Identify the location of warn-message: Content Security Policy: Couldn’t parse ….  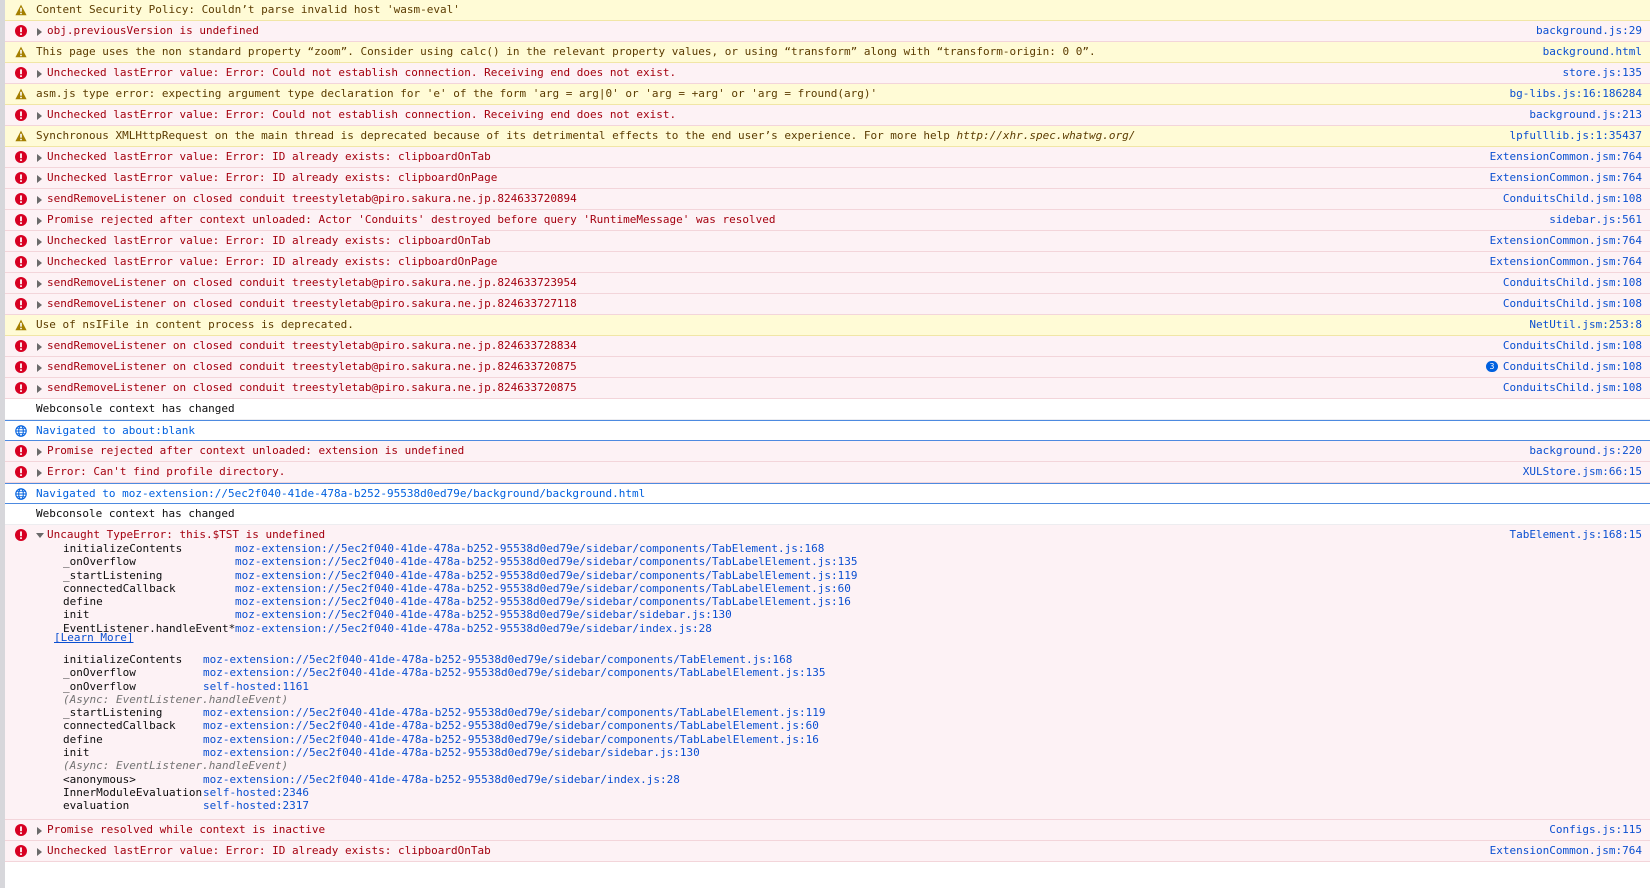
(827, 10).